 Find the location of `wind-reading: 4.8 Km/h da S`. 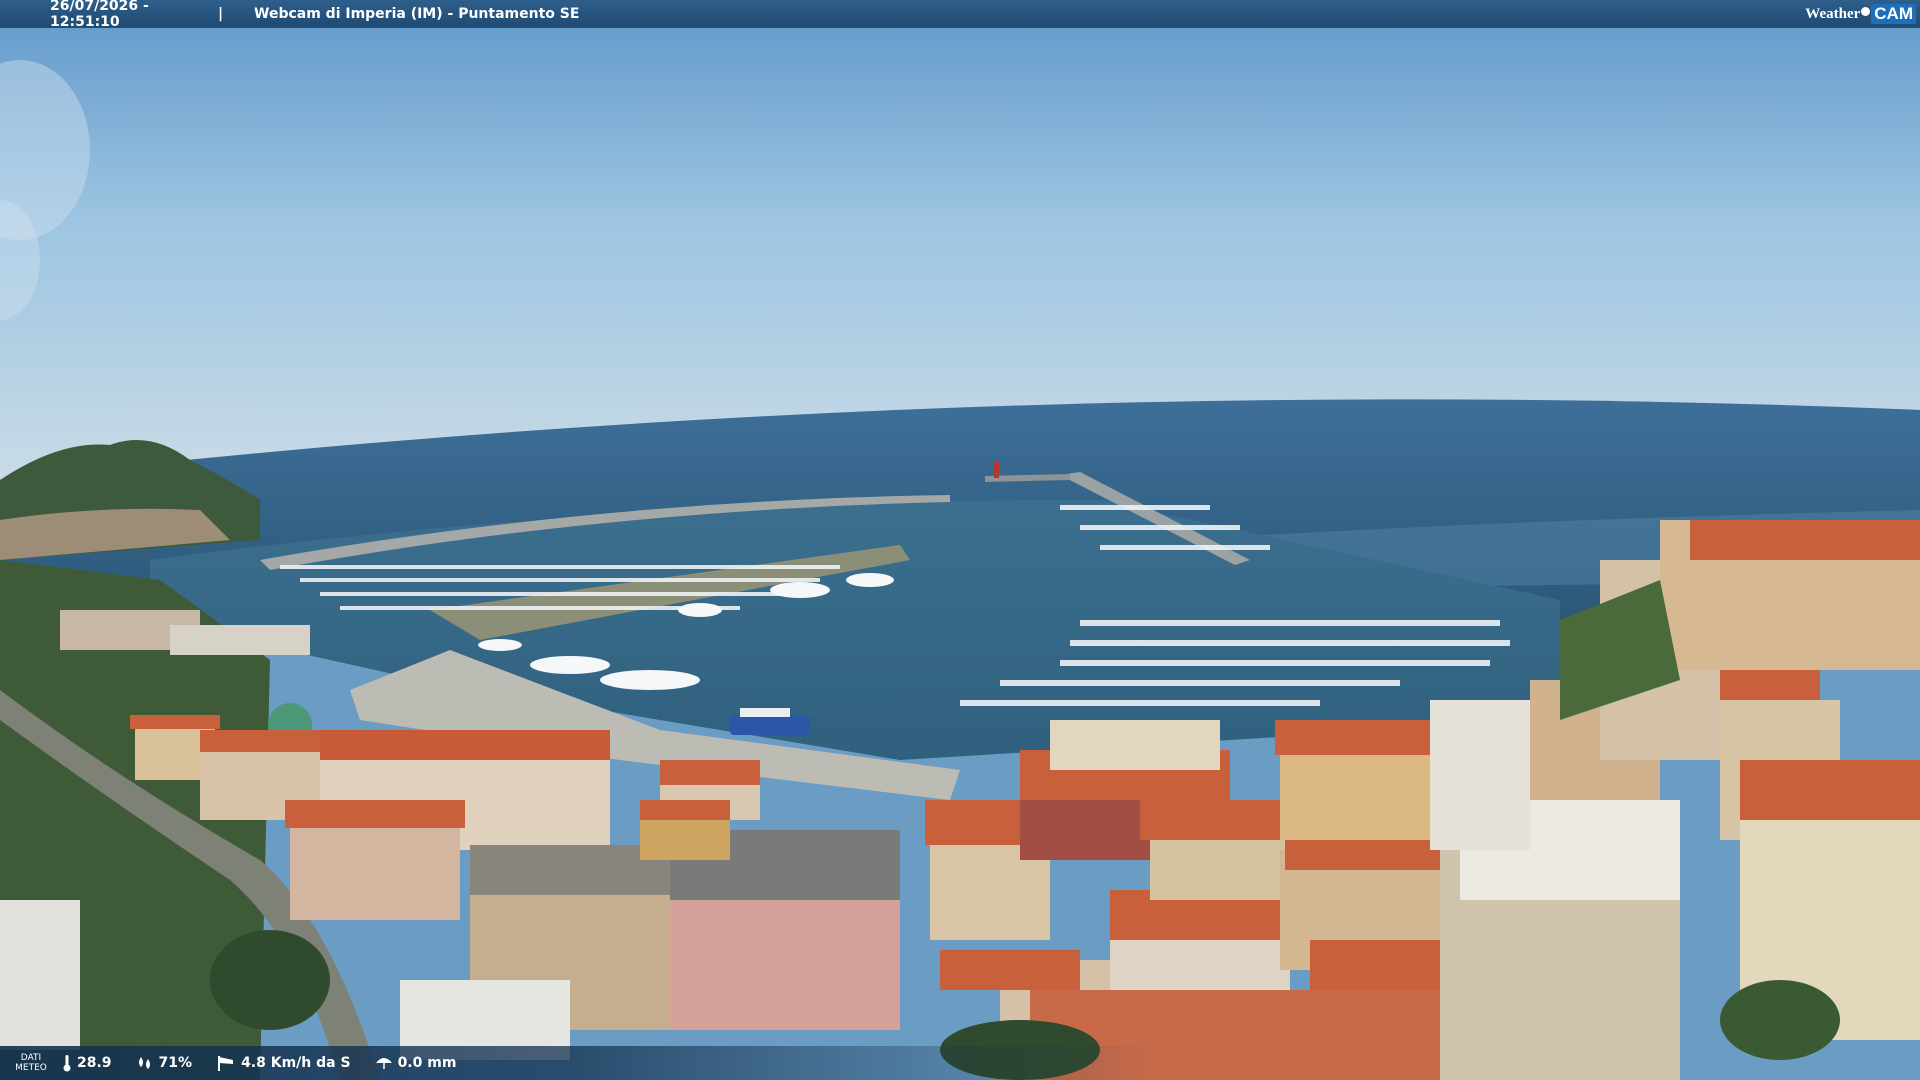

wind-reading: 4.8 Km/h da S is located at coordinates (283, 1063).